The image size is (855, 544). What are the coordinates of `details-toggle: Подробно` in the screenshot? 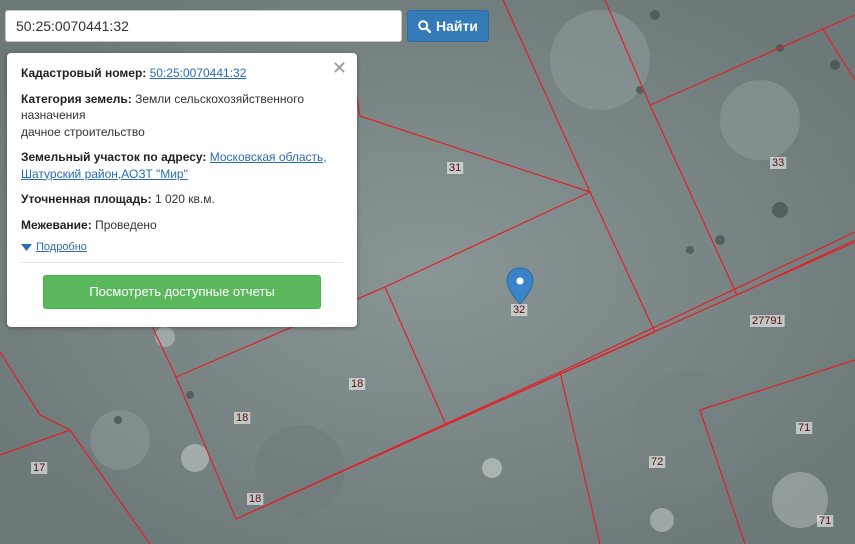 It's located at (182, 247).